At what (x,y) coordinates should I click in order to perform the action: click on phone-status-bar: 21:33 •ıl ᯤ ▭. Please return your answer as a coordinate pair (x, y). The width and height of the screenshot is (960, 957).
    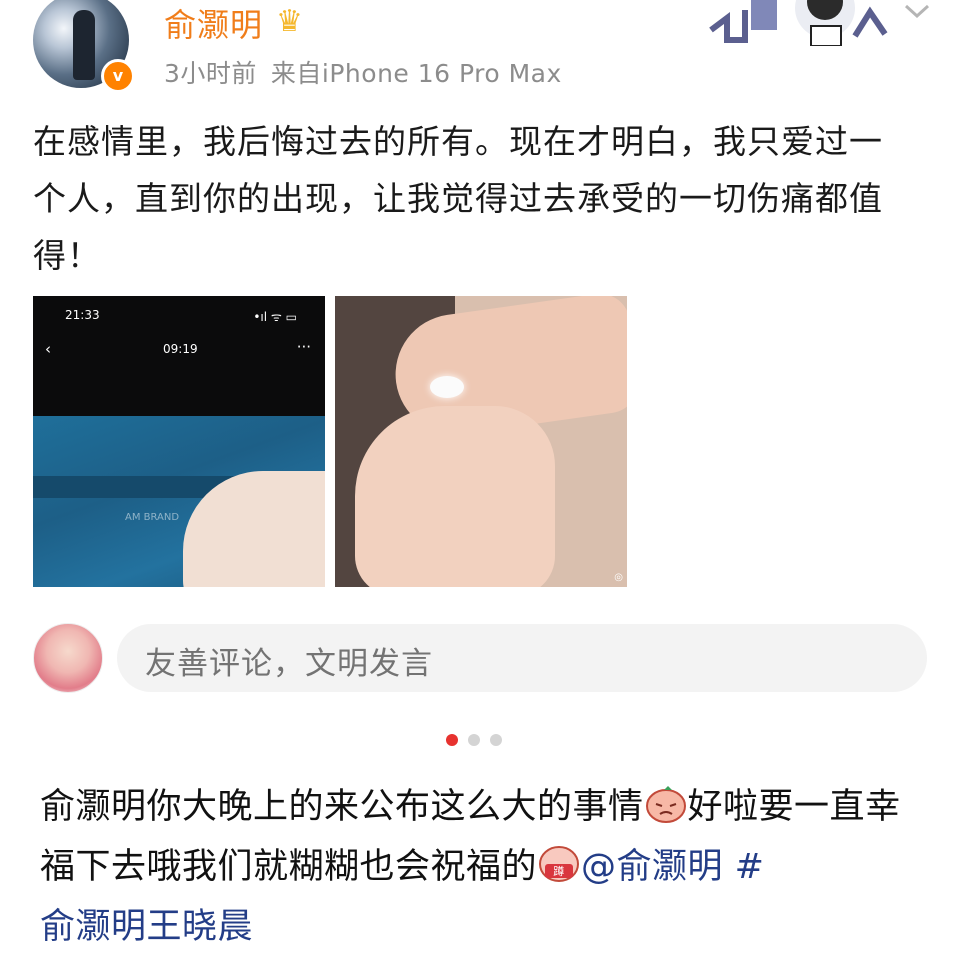
    Looking at the image, I should click on (179, 317).